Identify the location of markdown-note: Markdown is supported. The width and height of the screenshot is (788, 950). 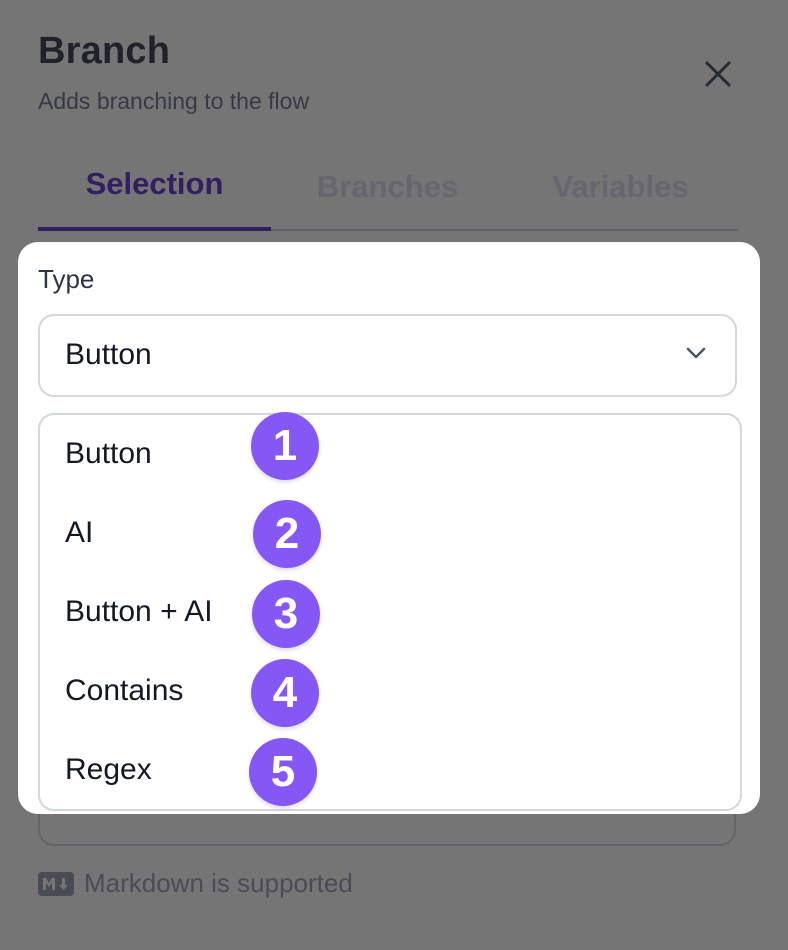
(195, 883).